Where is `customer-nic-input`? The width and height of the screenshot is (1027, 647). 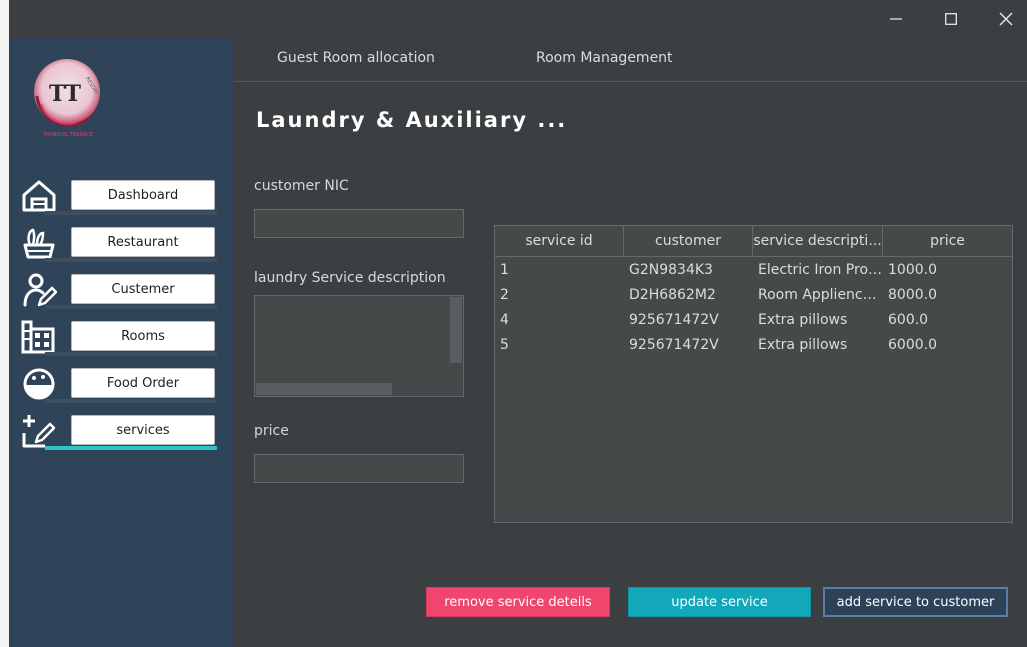 customer-nic-input is located at coordinates (359, 223).